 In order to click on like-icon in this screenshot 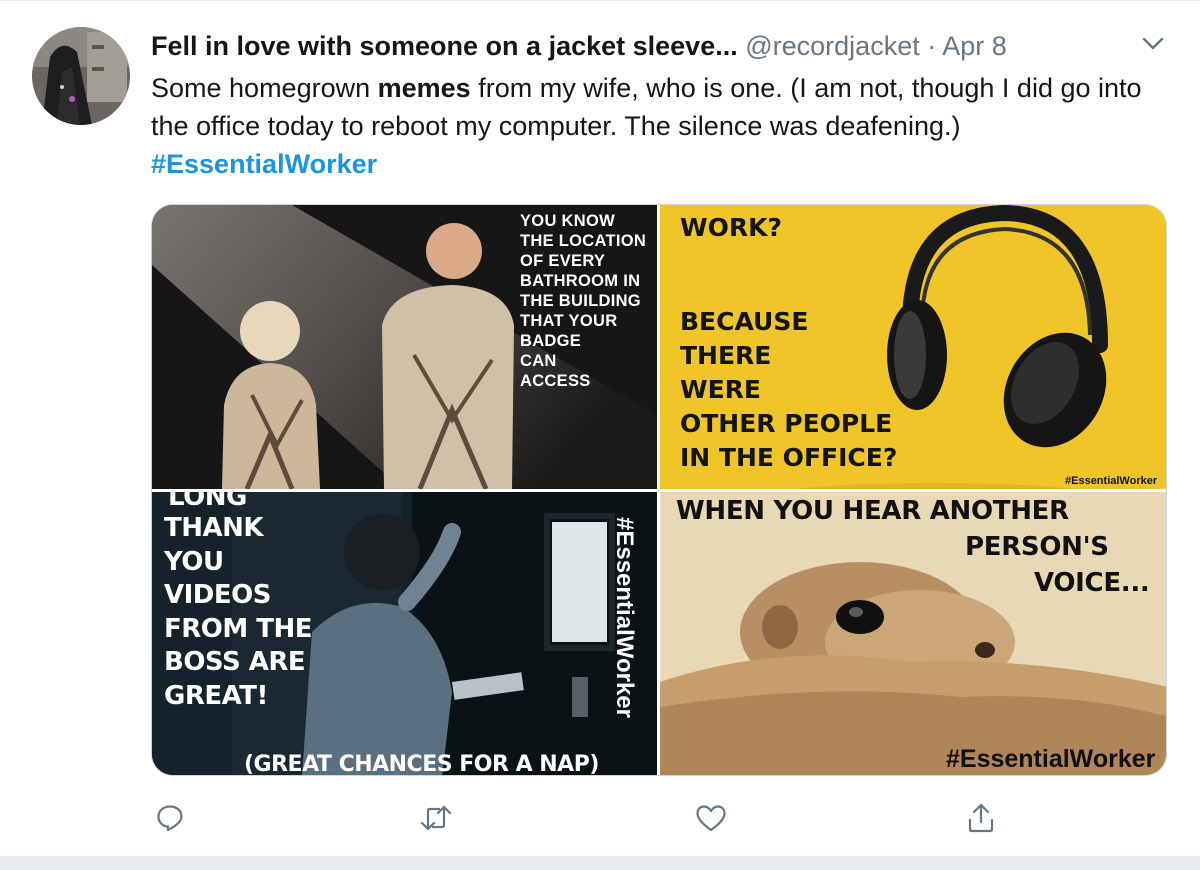, I will do `click(711, 818)`.